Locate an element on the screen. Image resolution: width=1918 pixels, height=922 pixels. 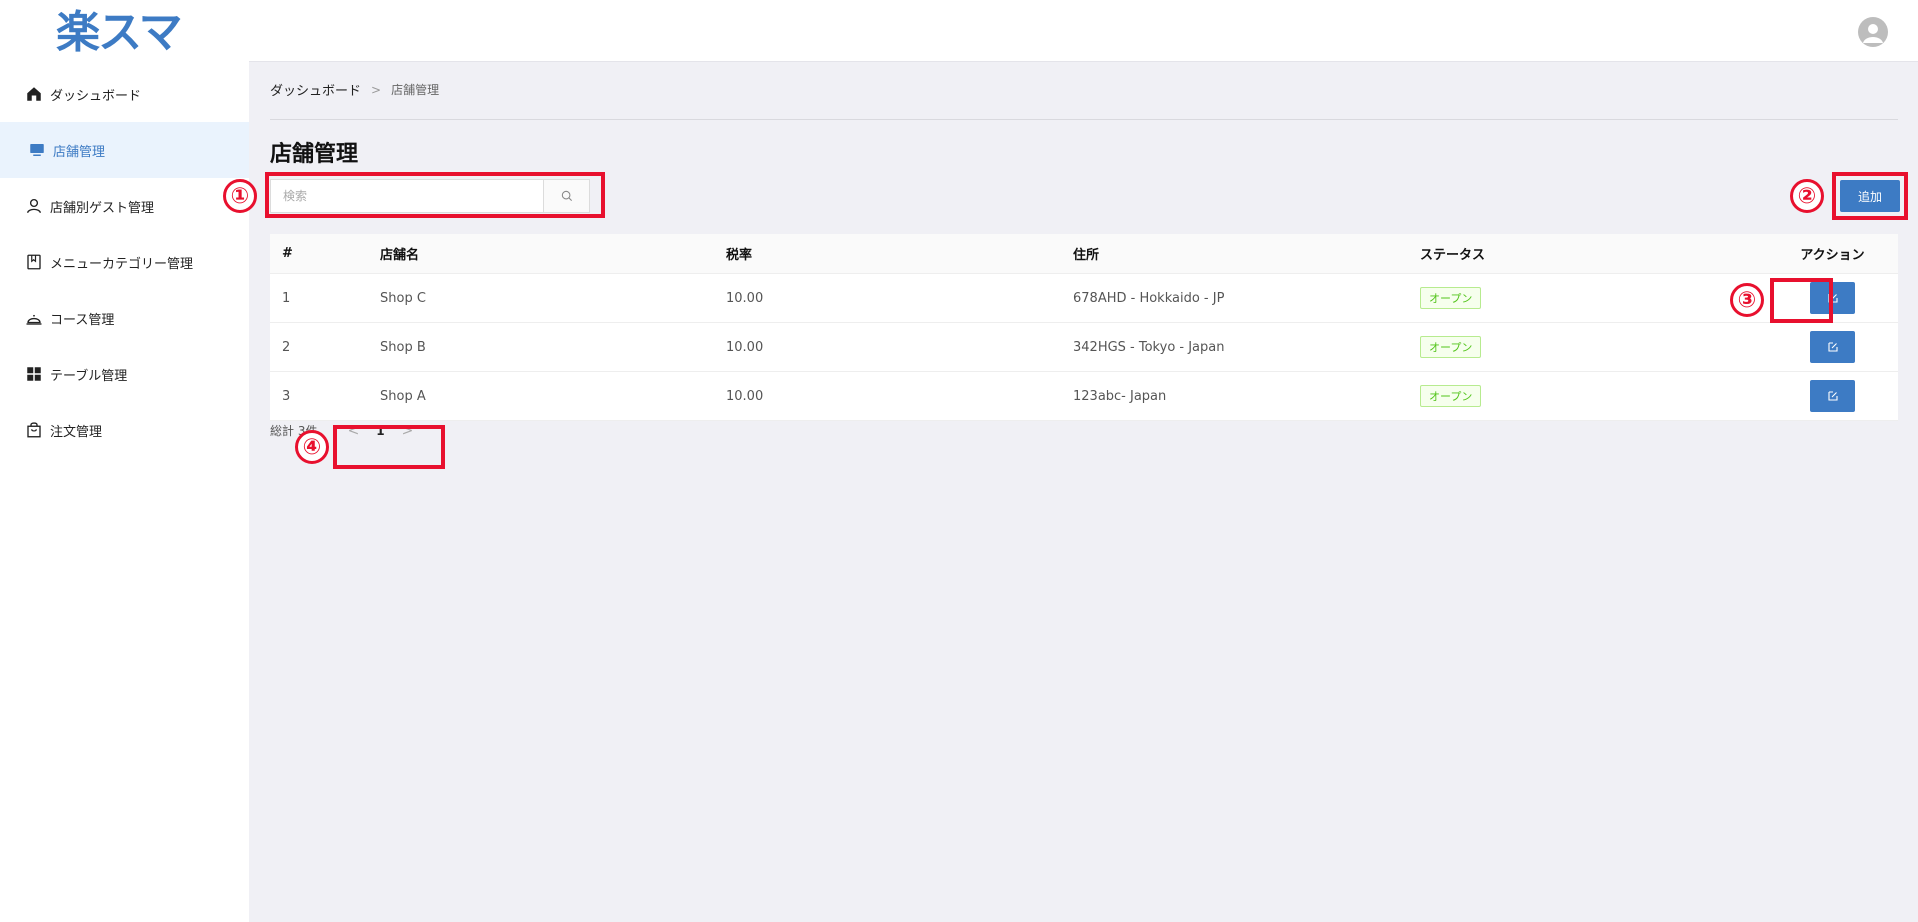
user-avatar-icon is located at coordinates (1873, 33).